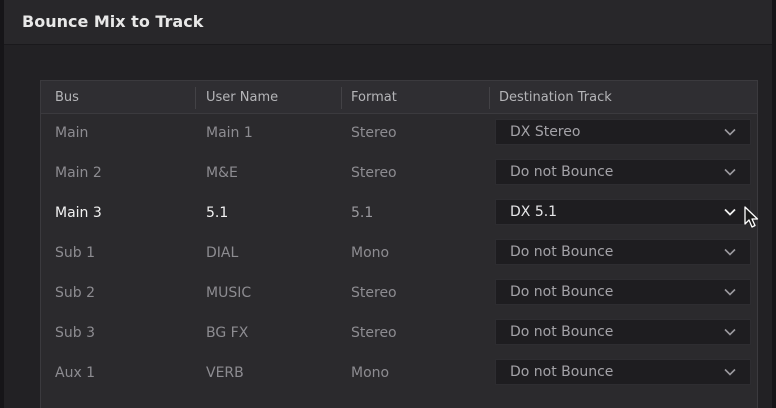 This screenshot has width=776, height=408. Describe the element at coordinates (113, 21) in the screenshot. I see `dialog-title: Bounce Mix to Track` at that location.